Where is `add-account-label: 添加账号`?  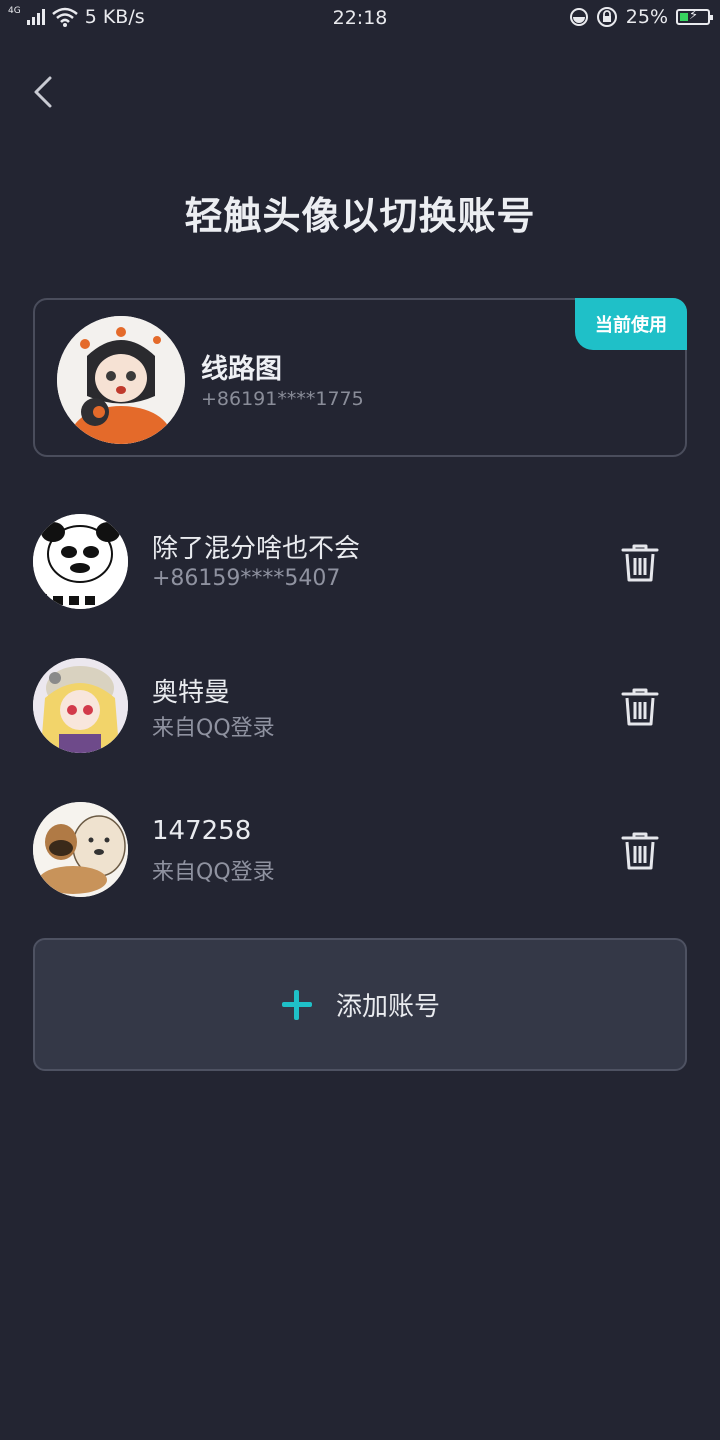
add-account-label: 添加账号 is located at coordinates (387, 1007).